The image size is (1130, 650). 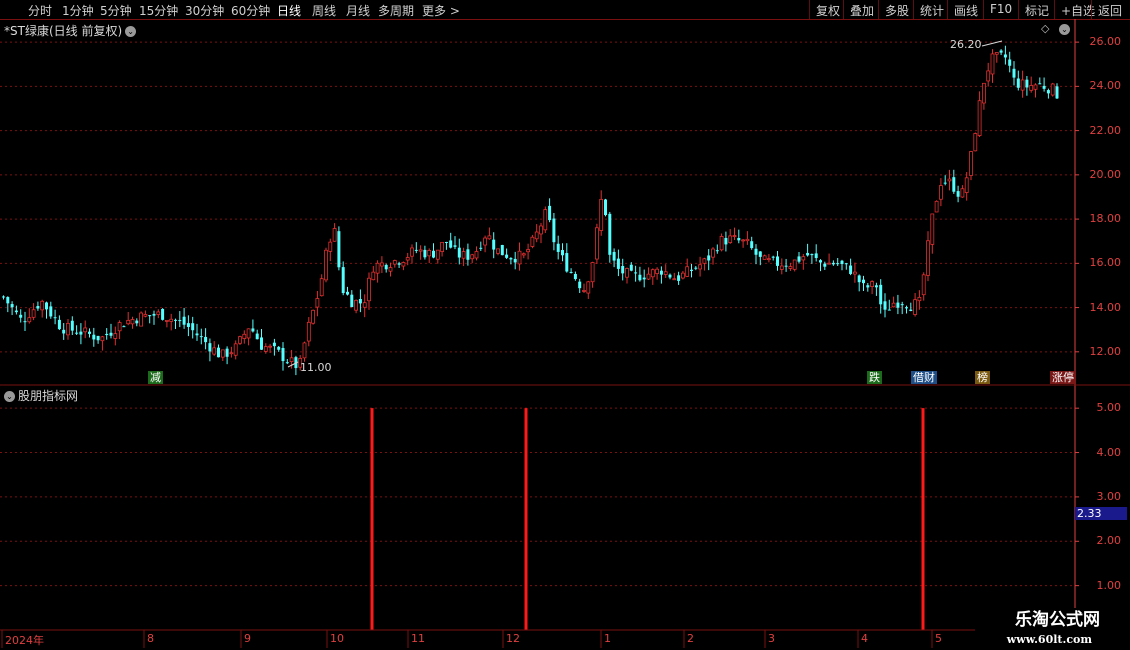 What do you see at coordinates (982, 377) in the screenshot?
I see `event-tag-3: 榜` at bounding box center [982, 377].